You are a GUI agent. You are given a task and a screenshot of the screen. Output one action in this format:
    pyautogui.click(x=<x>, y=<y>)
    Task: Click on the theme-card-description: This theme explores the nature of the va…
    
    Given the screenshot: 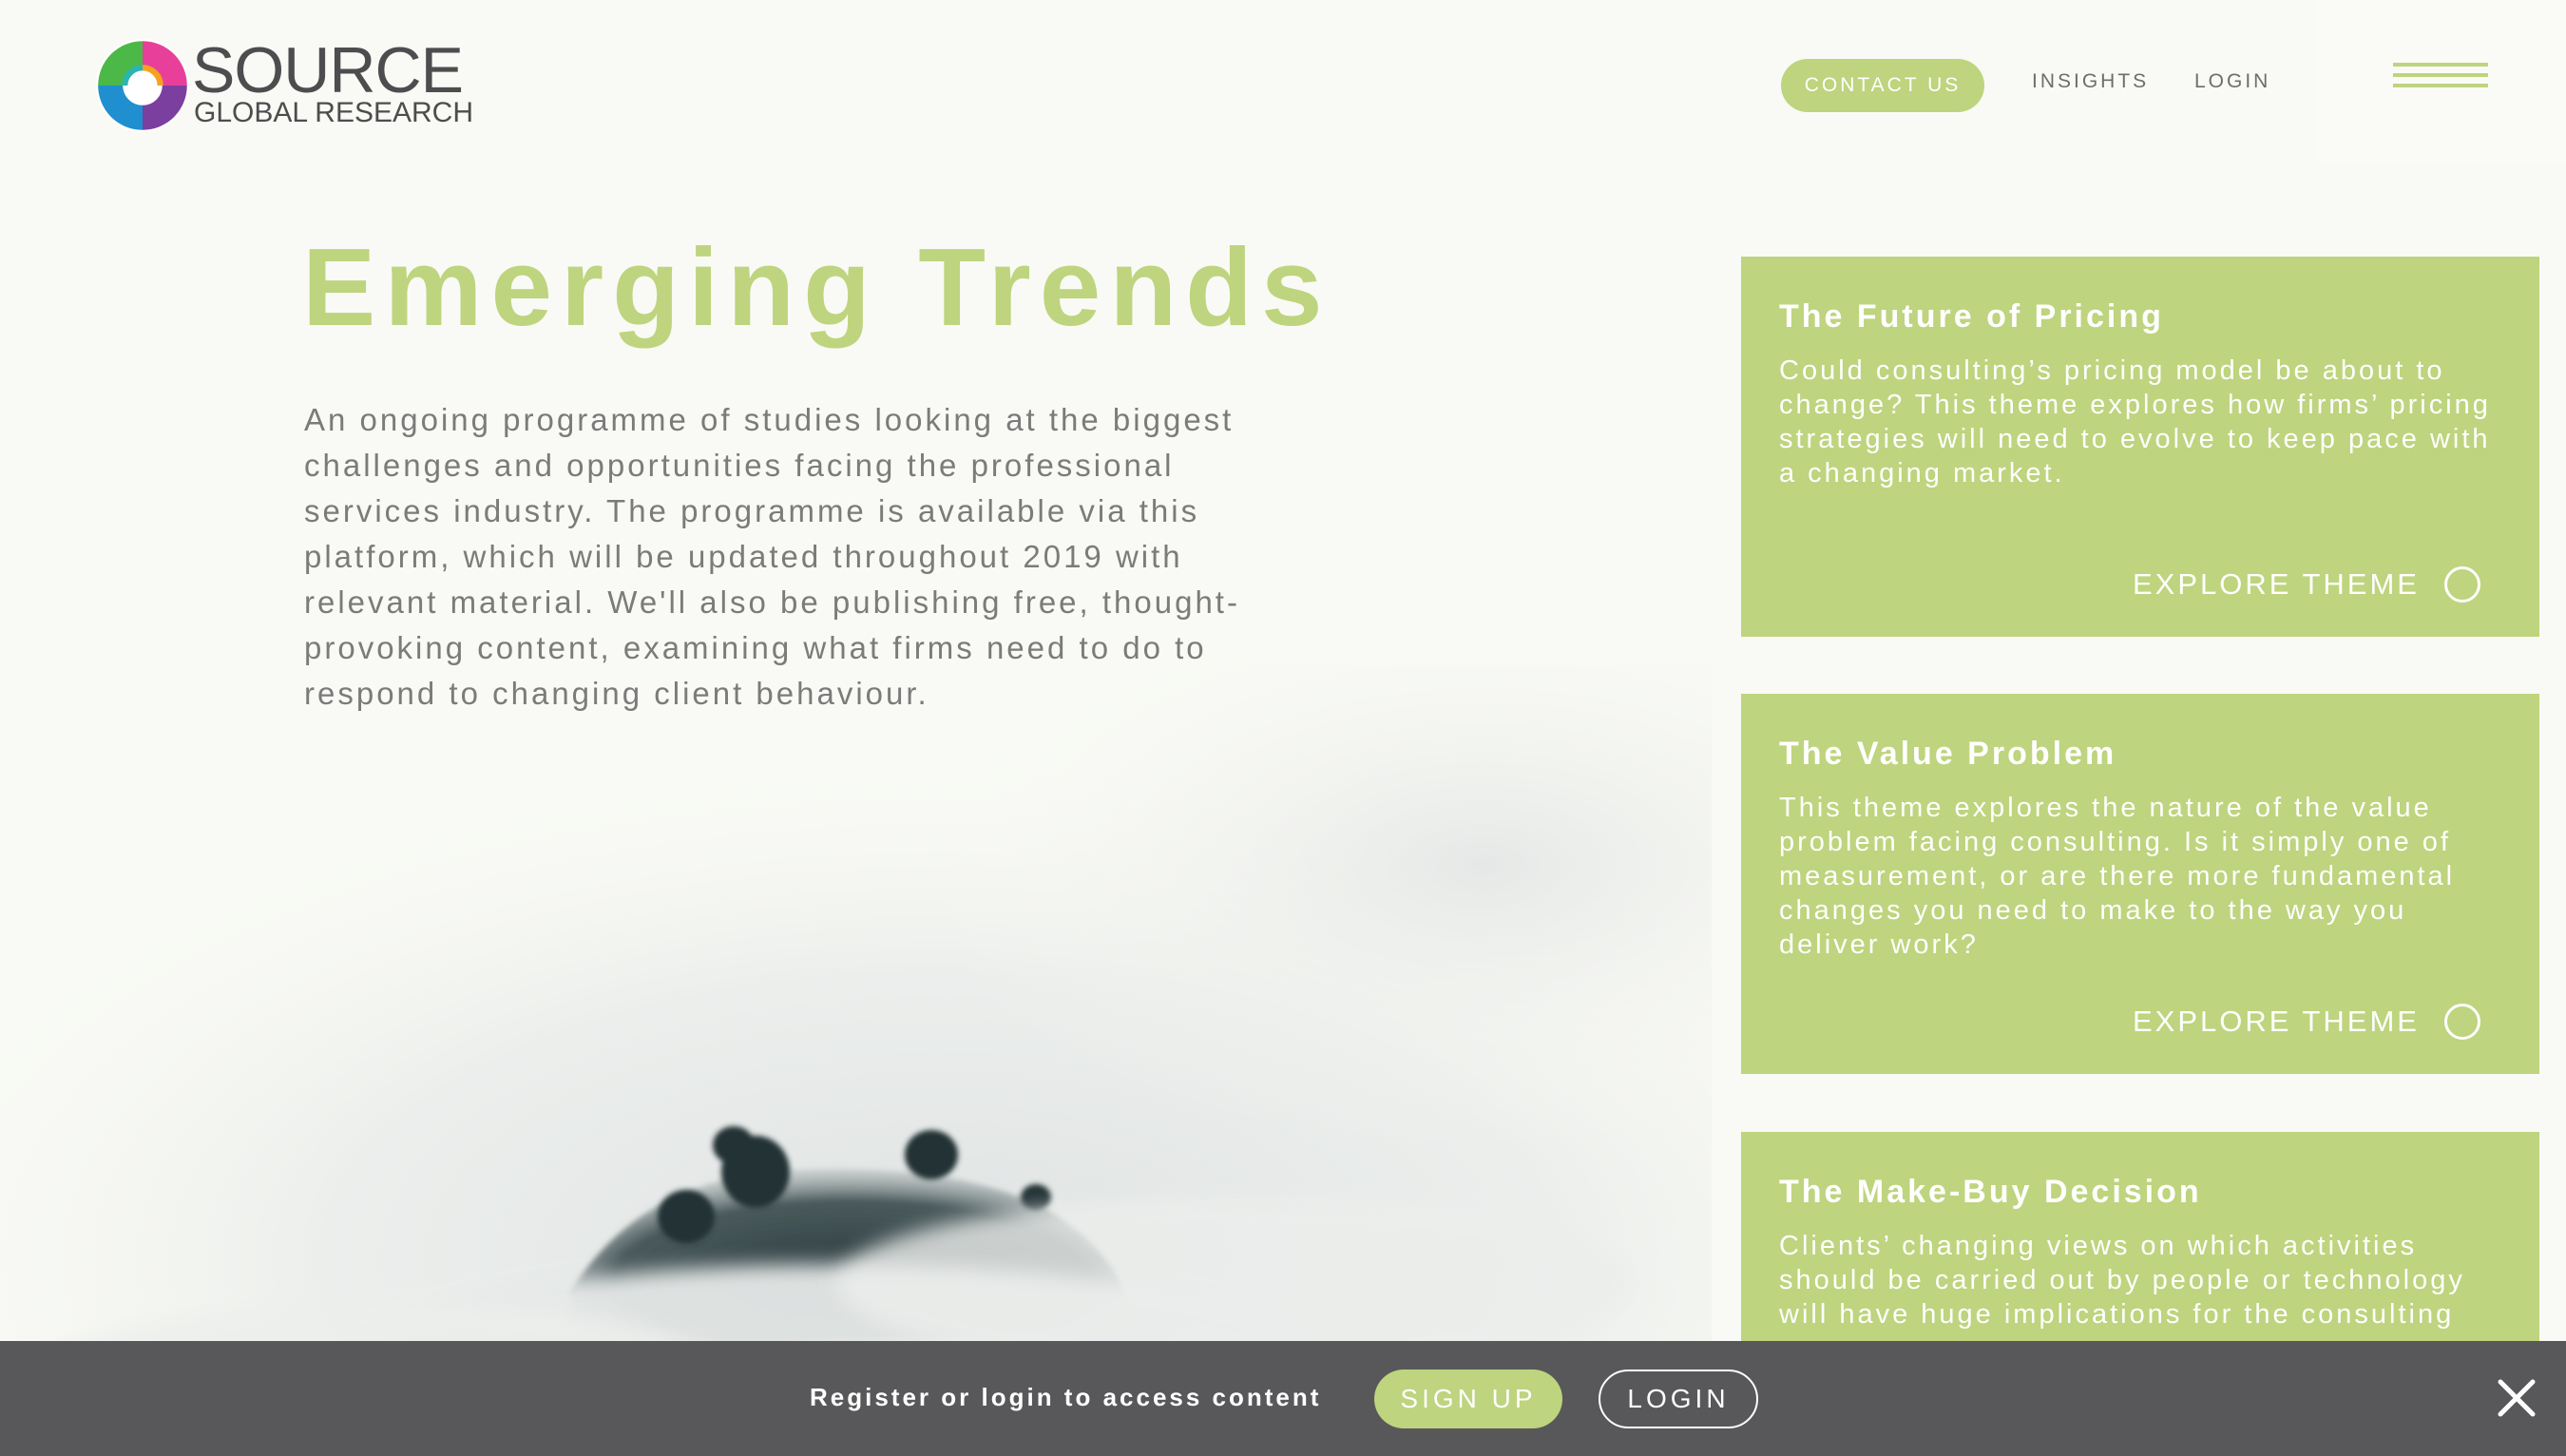 What is the action you would take?
    pyautogui.click(x=2117, y=876)
    